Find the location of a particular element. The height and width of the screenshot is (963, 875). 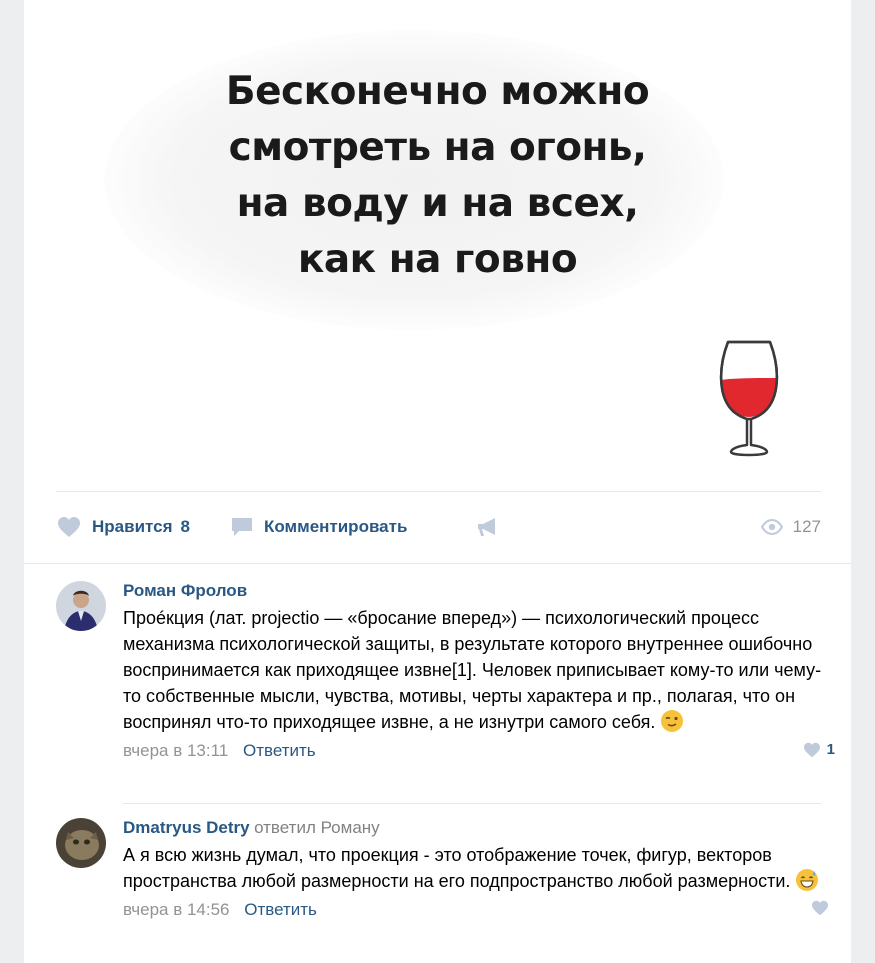

share-button is located at coordinates (488, 527).